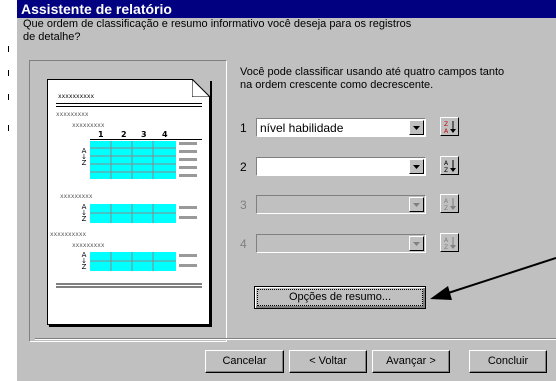  I want to click on back-label: < Voltar, so click(328, 361).